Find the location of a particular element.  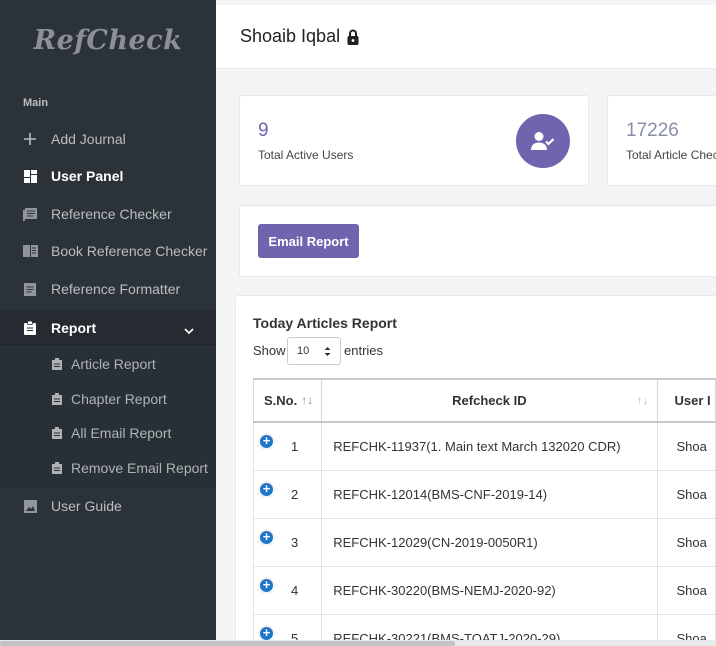

stat-value: 17226 is located at coordinates (652, 130).